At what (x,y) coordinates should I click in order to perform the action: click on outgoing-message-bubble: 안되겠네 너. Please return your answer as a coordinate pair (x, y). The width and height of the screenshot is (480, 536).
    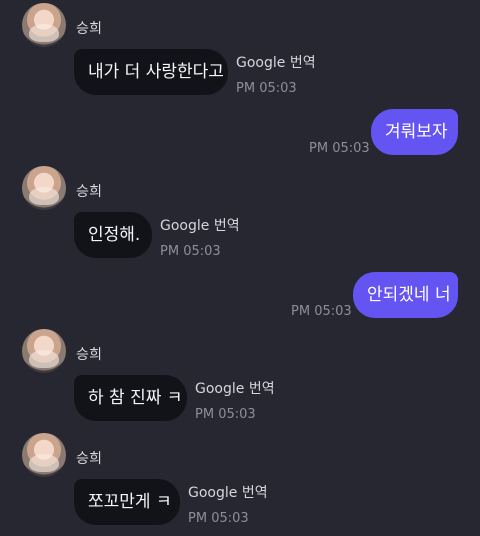
    Looking at the image, I should click on (405, 295).